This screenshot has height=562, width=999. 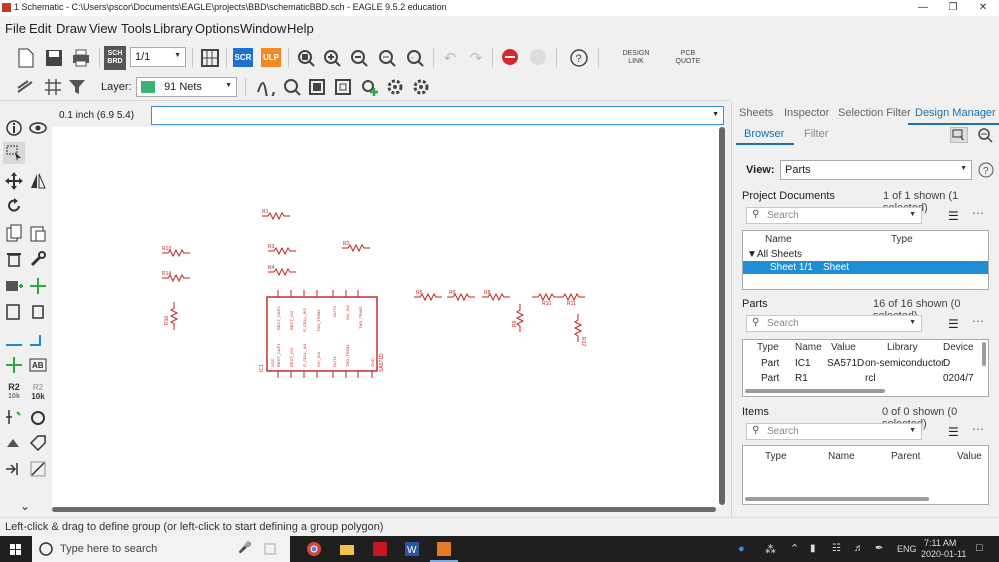 I want to click on value-tool-icon: R2 10k, so click(x=38, y=392).